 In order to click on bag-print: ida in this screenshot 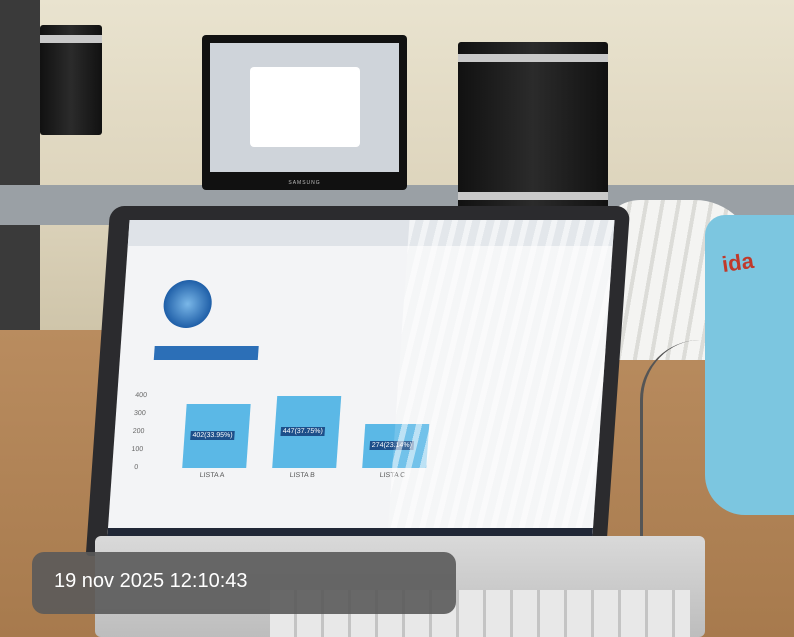, I will do `click(738, 262)`.